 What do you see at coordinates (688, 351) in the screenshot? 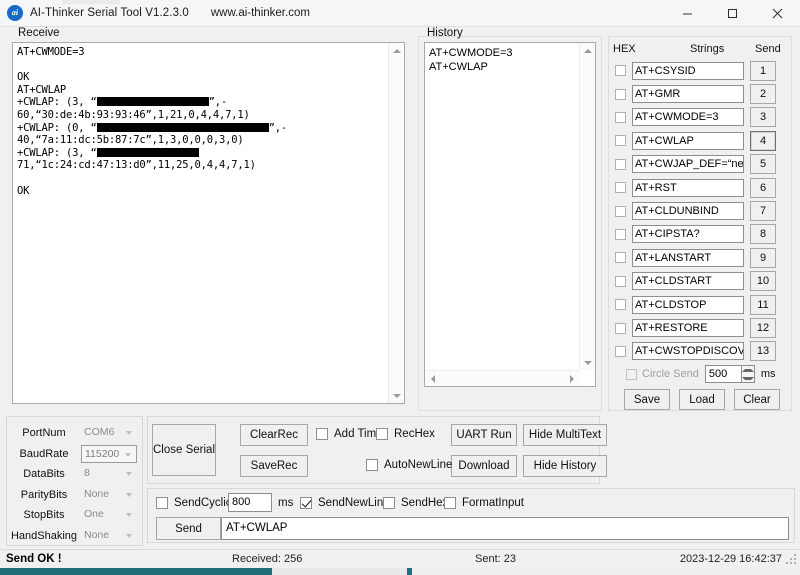
I see `multitext-command-input: AT+CWSTOPDISCOVER` at bounding box center [688, 351].